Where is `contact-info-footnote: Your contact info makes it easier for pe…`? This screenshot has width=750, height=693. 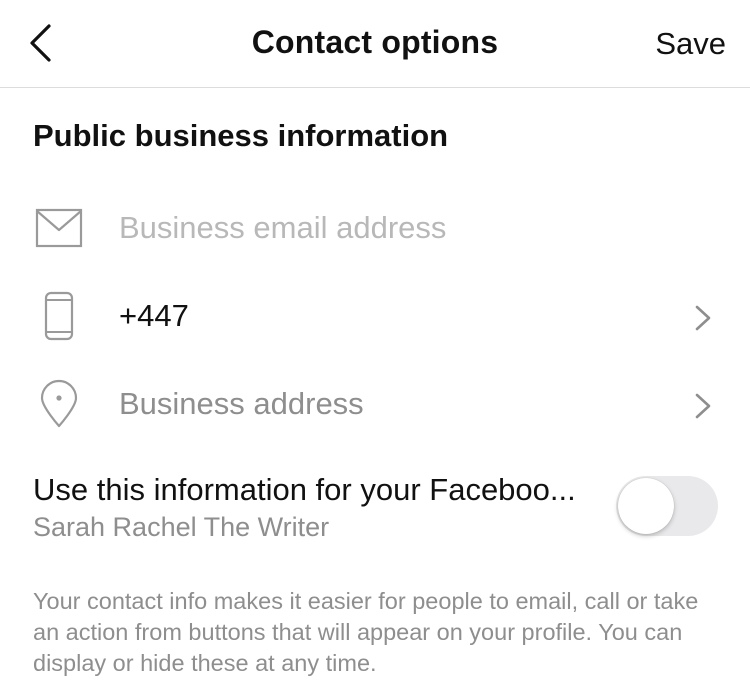
contact-info-footnote: Your contact info makes it easier for pe… is located at coordinates (366, 632).